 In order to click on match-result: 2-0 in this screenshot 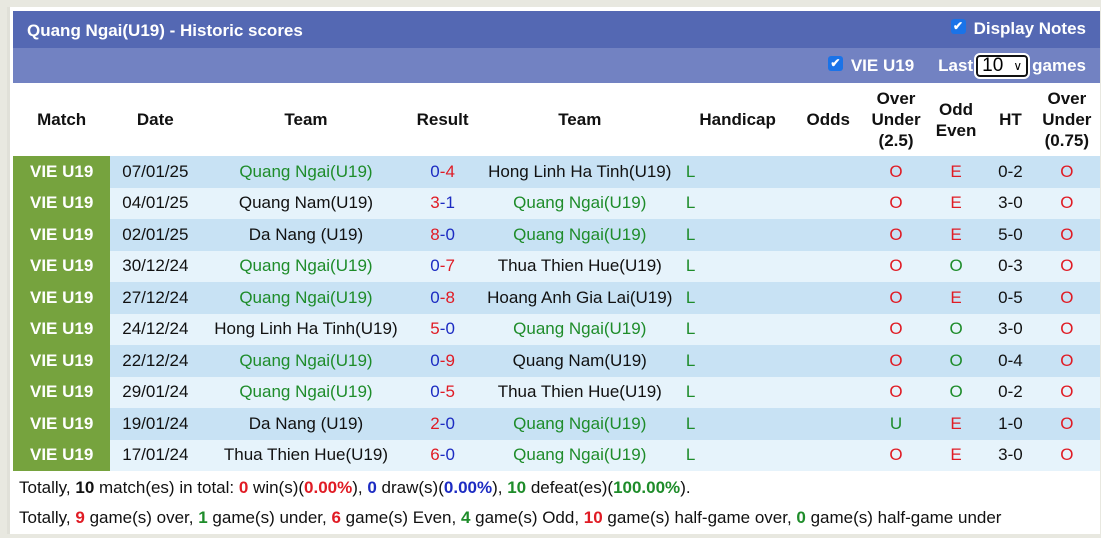, I will do `click(442, 424)`.